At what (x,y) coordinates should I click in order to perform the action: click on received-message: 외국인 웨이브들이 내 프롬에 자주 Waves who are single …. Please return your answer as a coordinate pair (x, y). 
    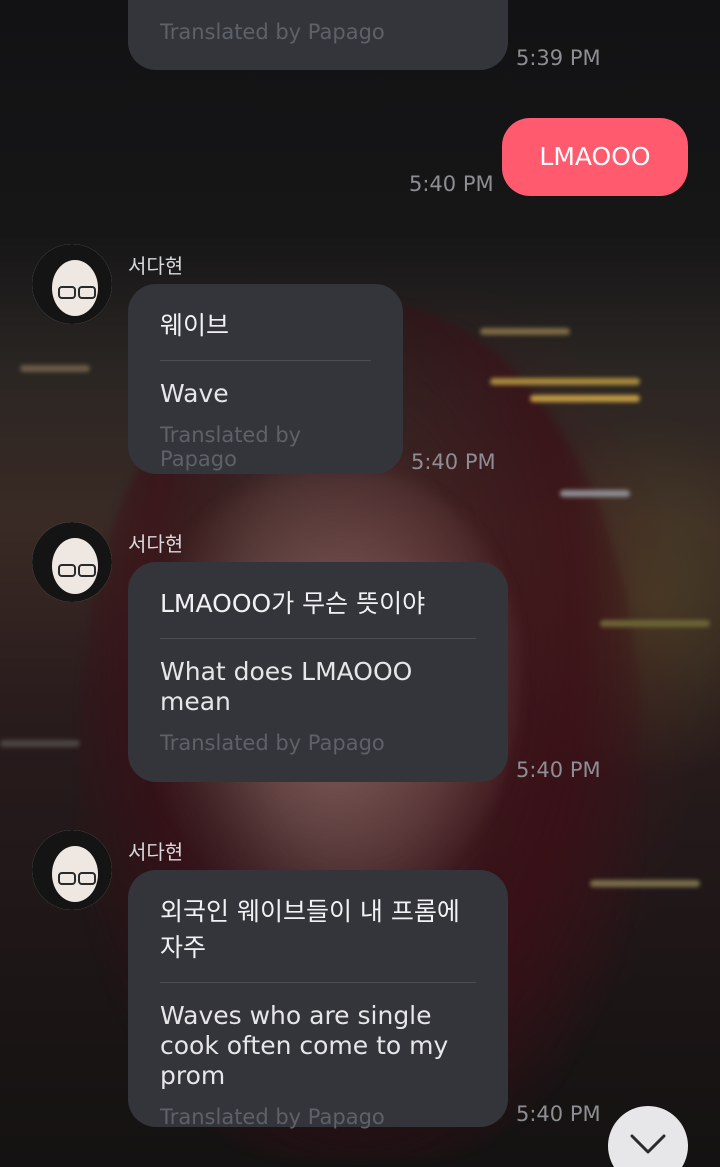
    Looking at the image, I should click on (318, 999).